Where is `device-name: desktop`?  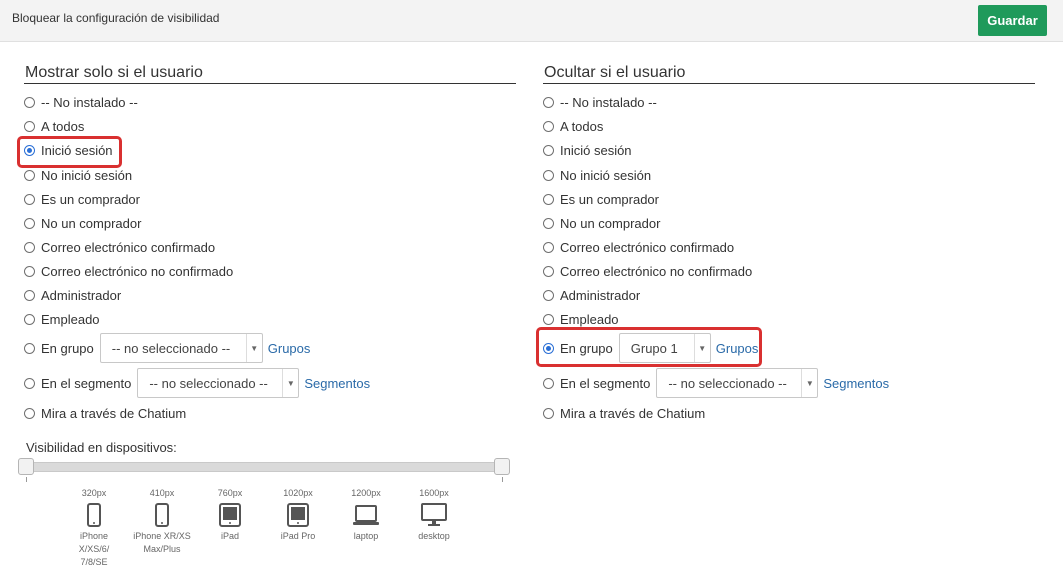
device-name: desktop is located at coordinates (434, 536).